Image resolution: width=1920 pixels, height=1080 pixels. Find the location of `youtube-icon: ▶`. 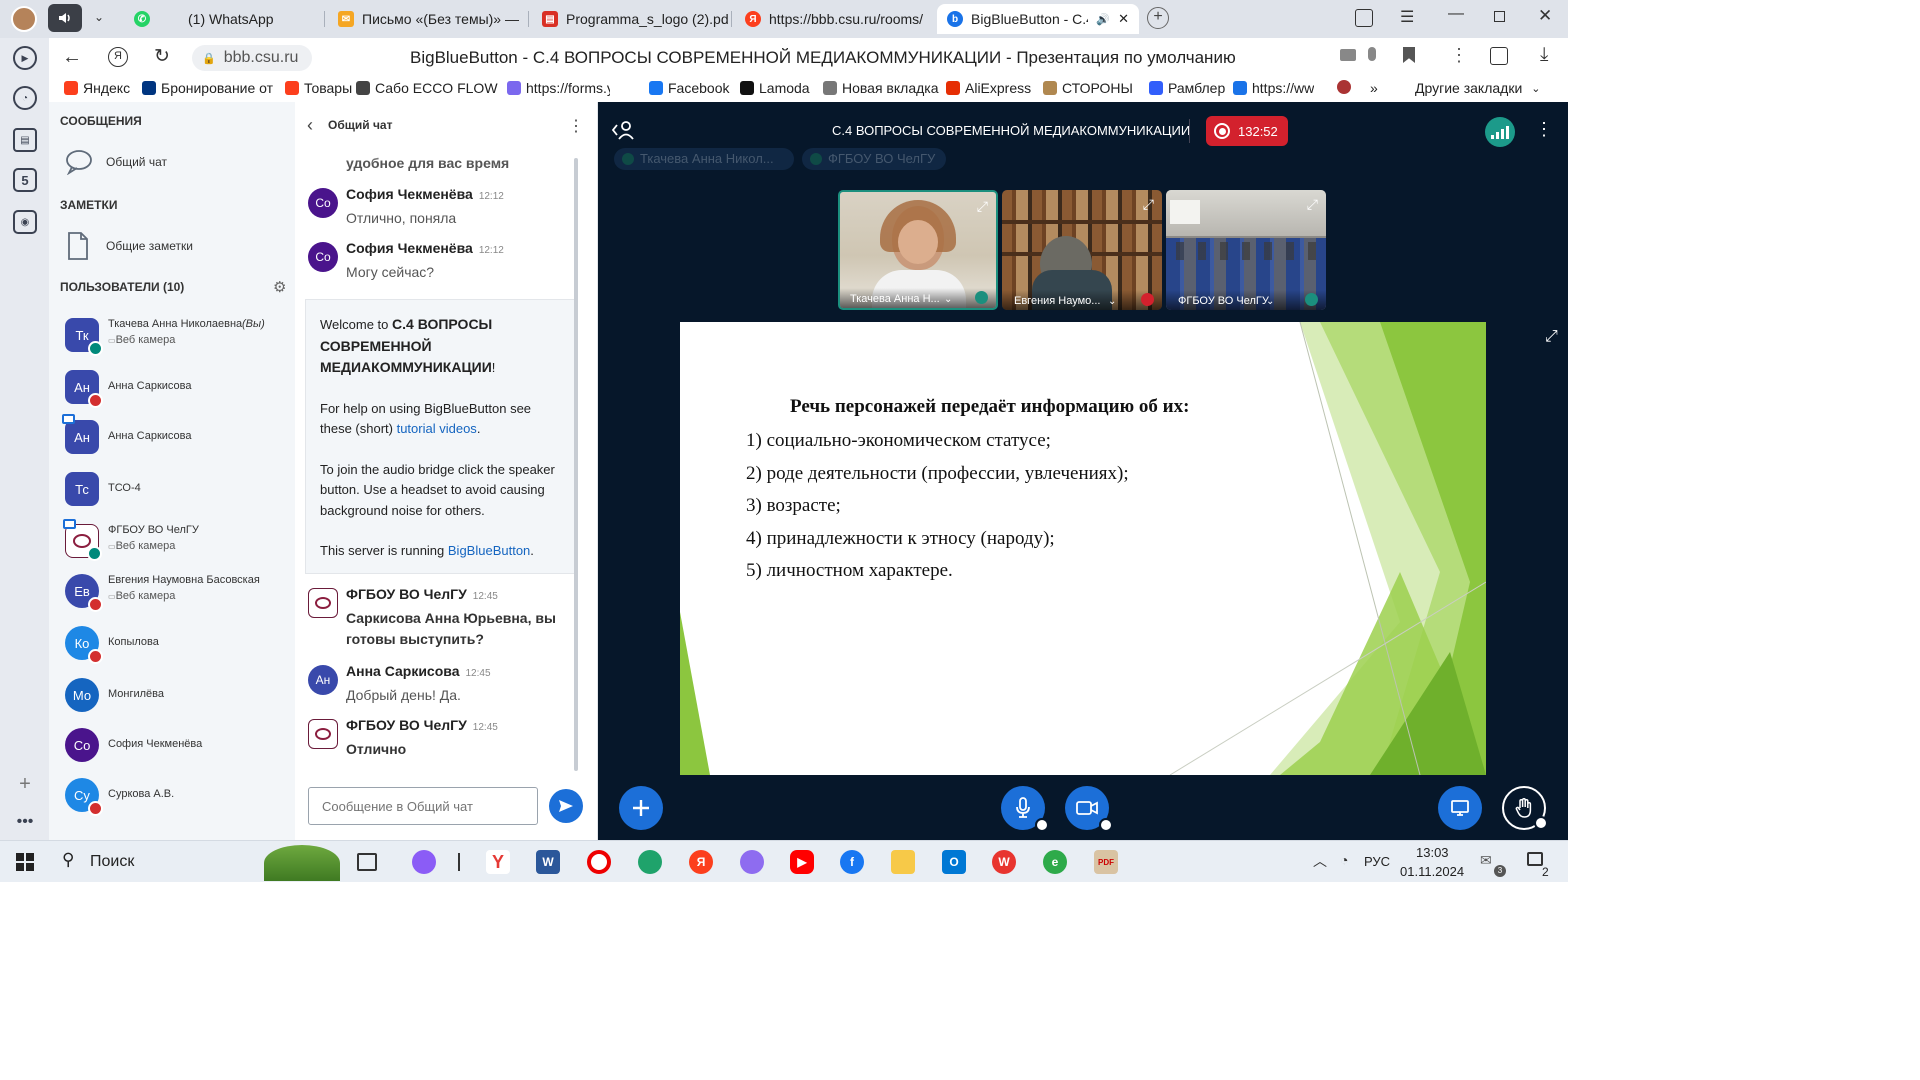

youtube-icon: ▶ is located at coordinates (802, 862).